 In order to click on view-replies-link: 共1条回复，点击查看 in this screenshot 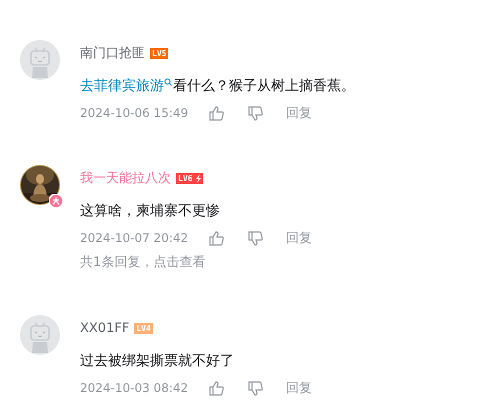, I will do `click(143, 262)`.